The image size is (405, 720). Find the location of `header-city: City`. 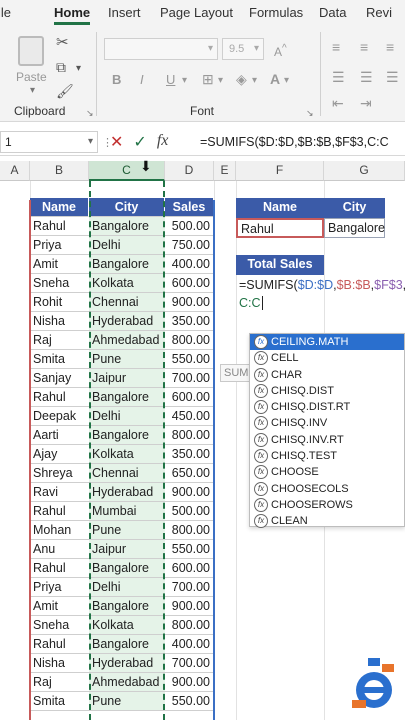

header-city: City is located at coordinates (127, 207).